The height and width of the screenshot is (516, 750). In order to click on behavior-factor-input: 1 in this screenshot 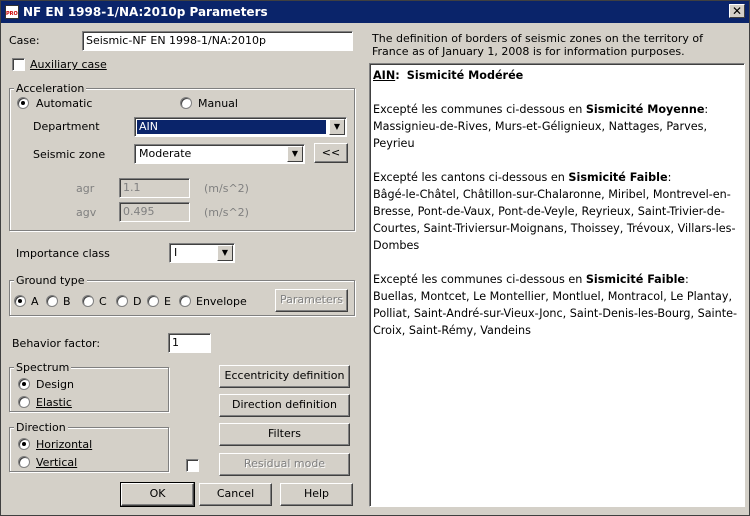, I will do `click(189, 343)`.